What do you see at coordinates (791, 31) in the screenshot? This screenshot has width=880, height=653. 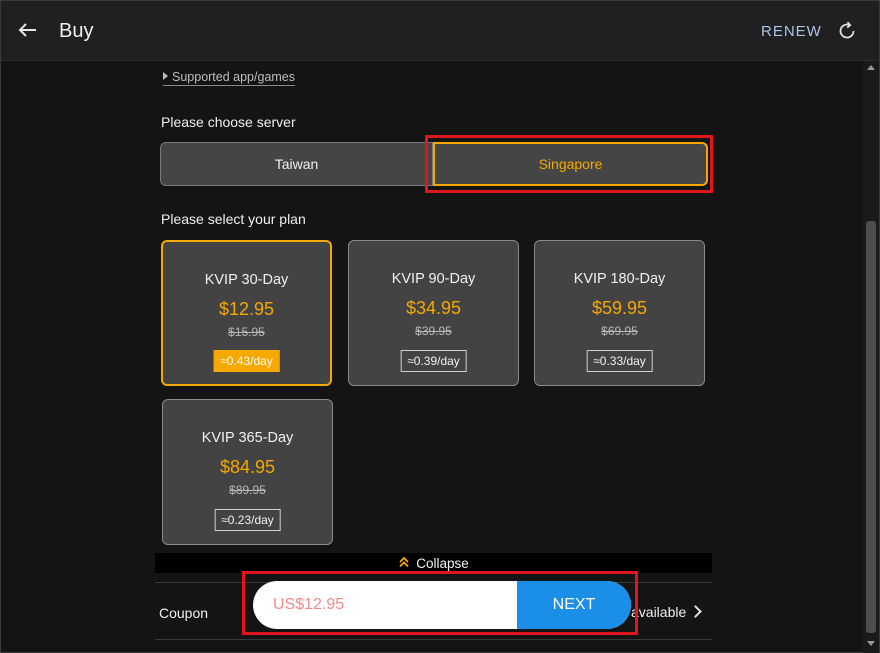 I see `renew-button: RENEW` at bounding box center [791, 31].